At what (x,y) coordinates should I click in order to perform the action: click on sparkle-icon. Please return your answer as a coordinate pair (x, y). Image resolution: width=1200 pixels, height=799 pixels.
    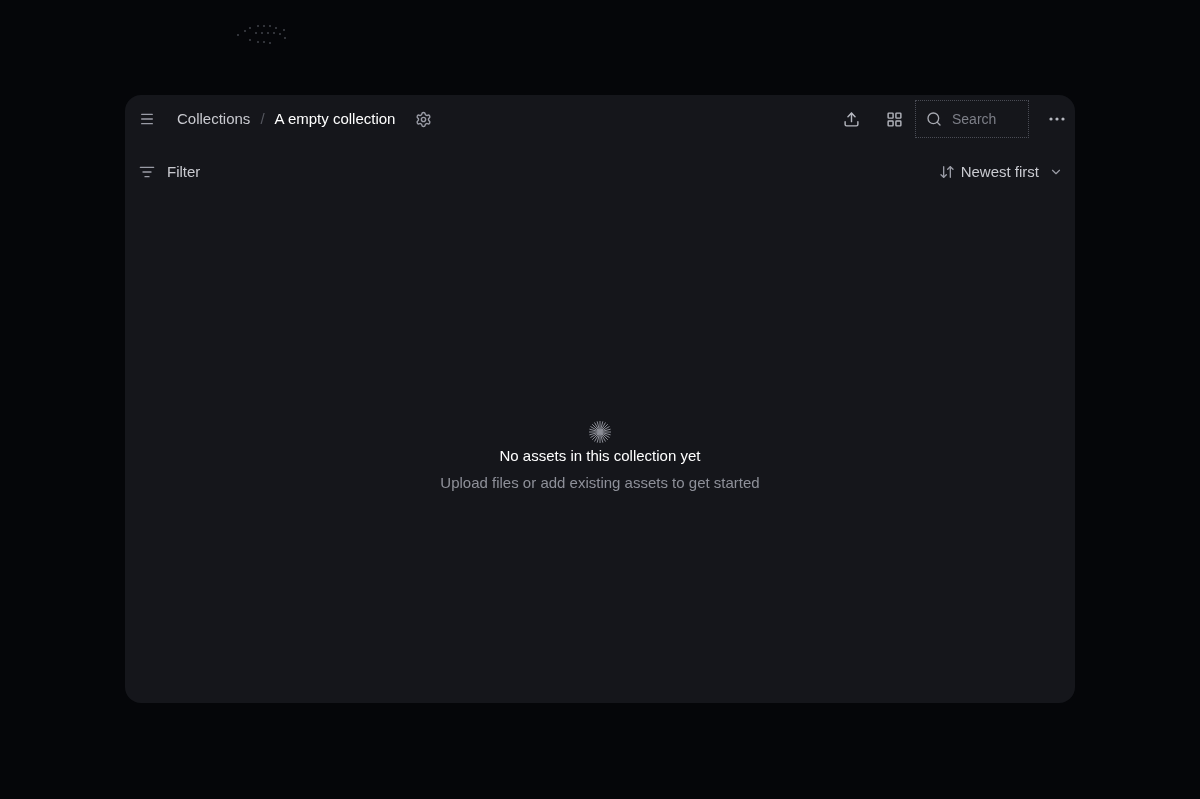
    Looking at the image, I should click on (600, 432).